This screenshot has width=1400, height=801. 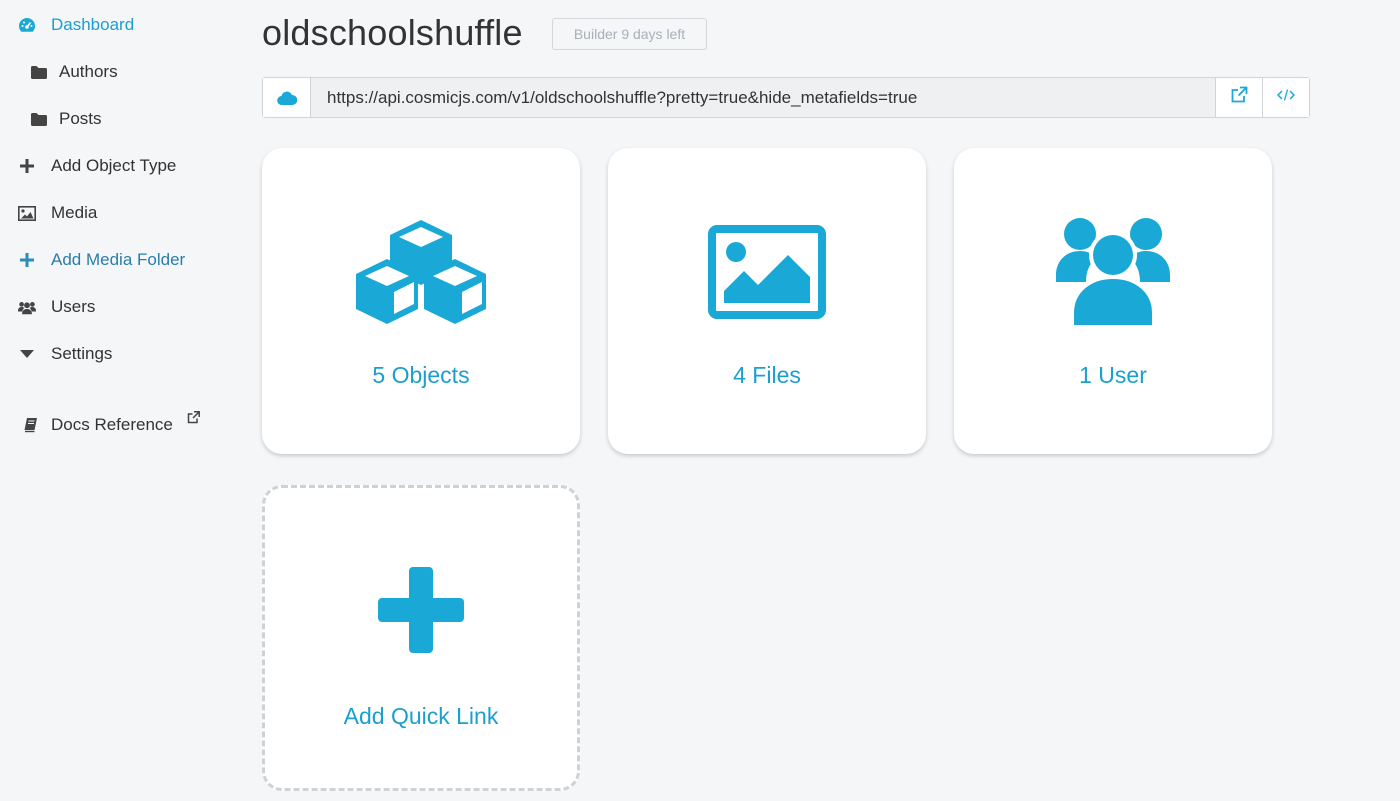 I want to click on sidebar-item-users: Users, so click(x=56, y=307).